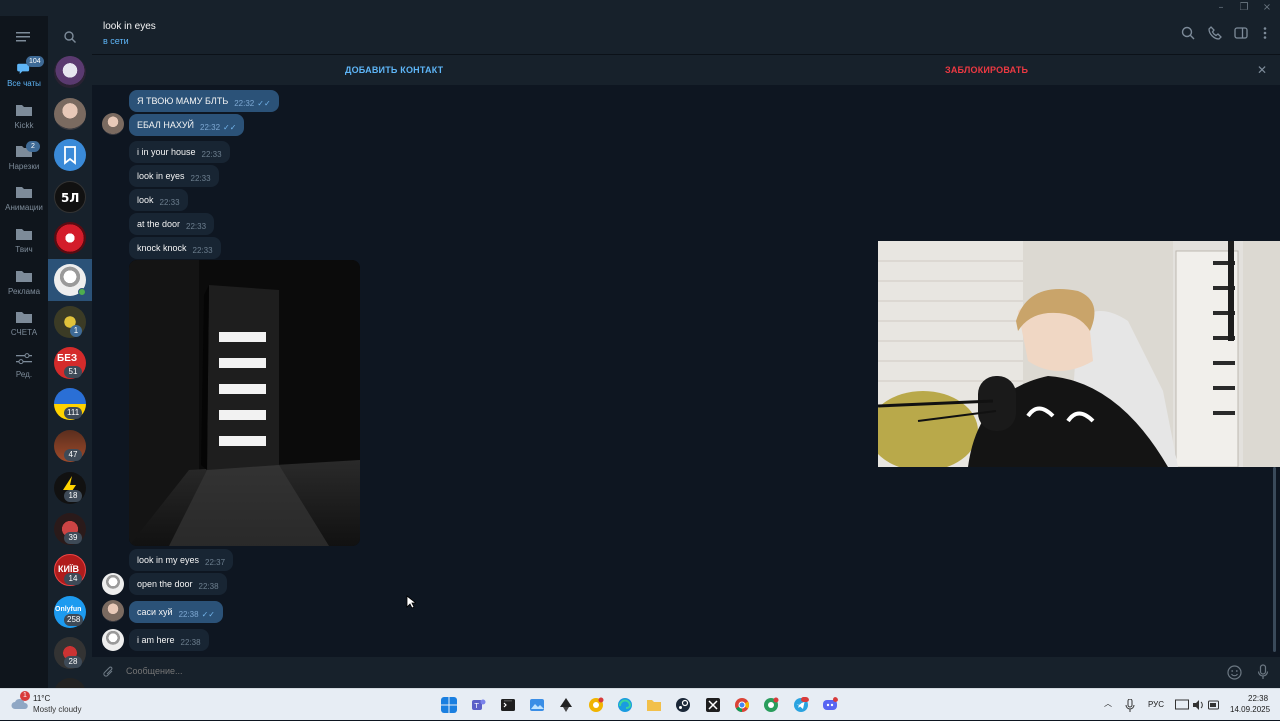  I want to click on read-ticks-icon: ✓✓, so click(264, 103).